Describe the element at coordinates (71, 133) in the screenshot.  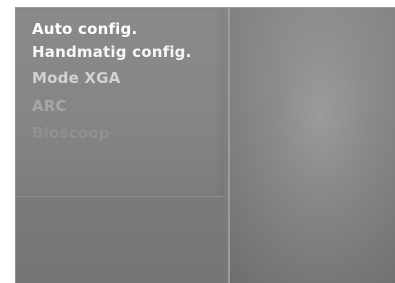
I see `menu-item-bioscoop: Bioscoop` at that location.